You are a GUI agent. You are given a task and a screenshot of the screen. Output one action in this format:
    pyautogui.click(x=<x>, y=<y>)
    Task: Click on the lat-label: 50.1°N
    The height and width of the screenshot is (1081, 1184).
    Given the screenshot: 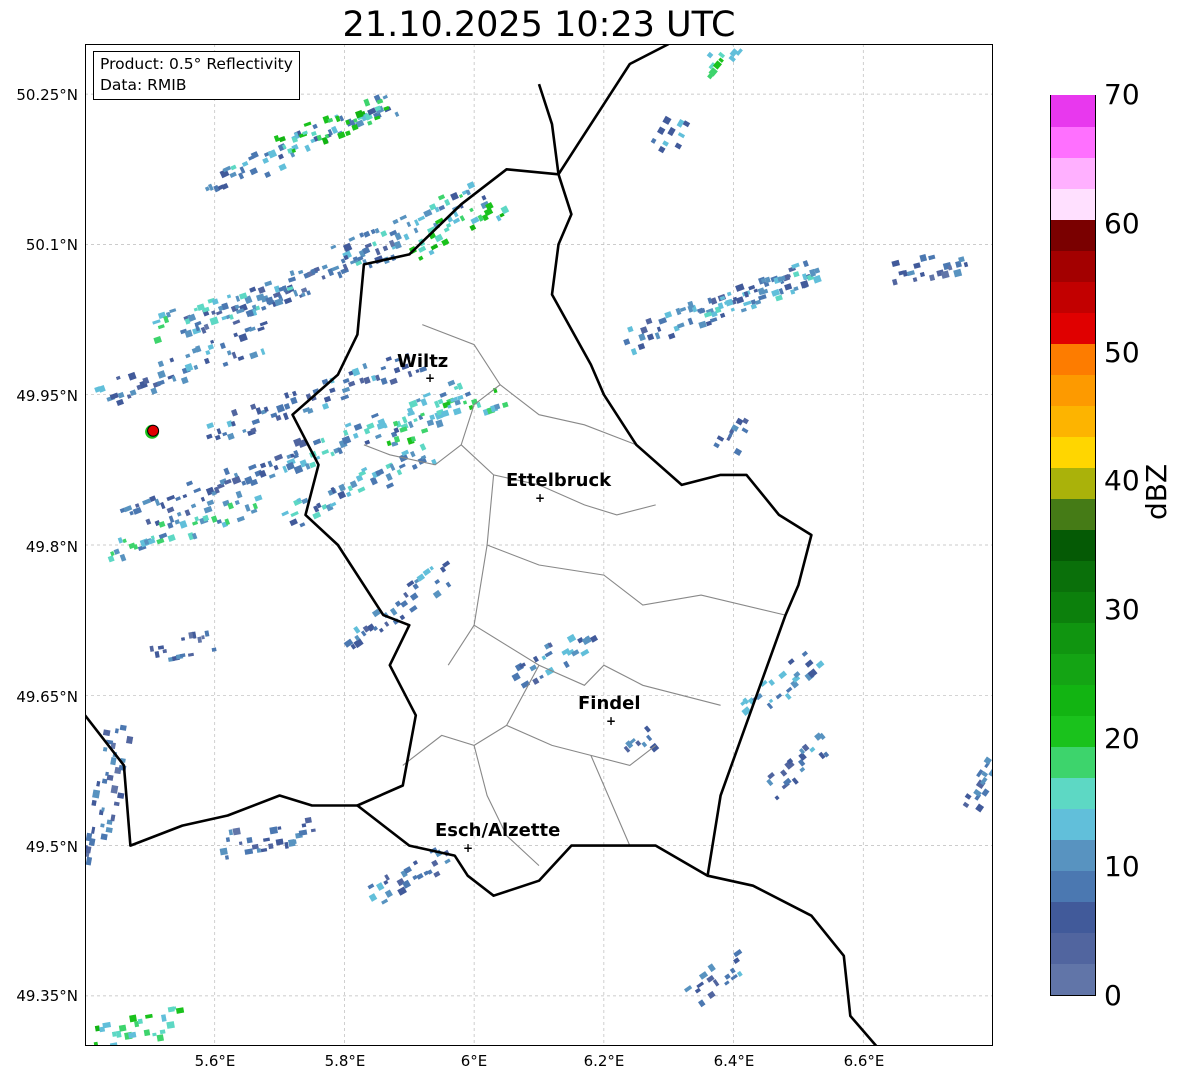 What is the action you would take?
    pyautogui.click(x=51, y=245)
    